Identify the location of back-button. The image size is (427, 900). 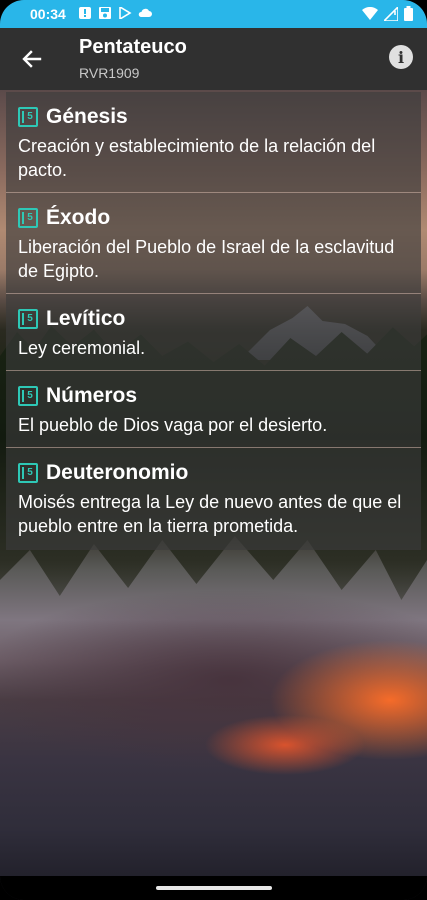
(32, 59).